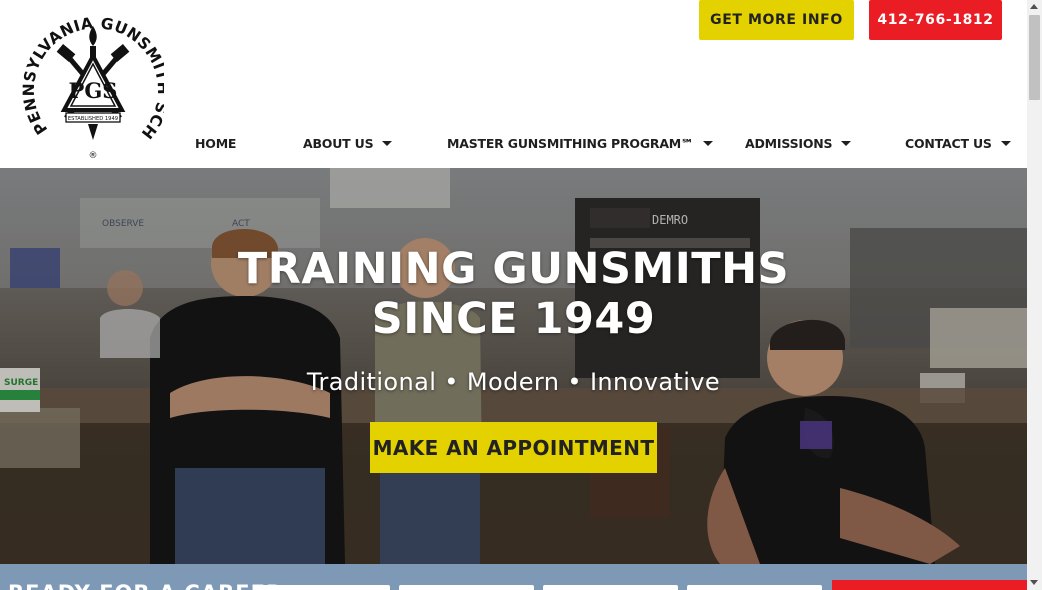  I want to click on nav-item-home: HOME, so click(215, 143).